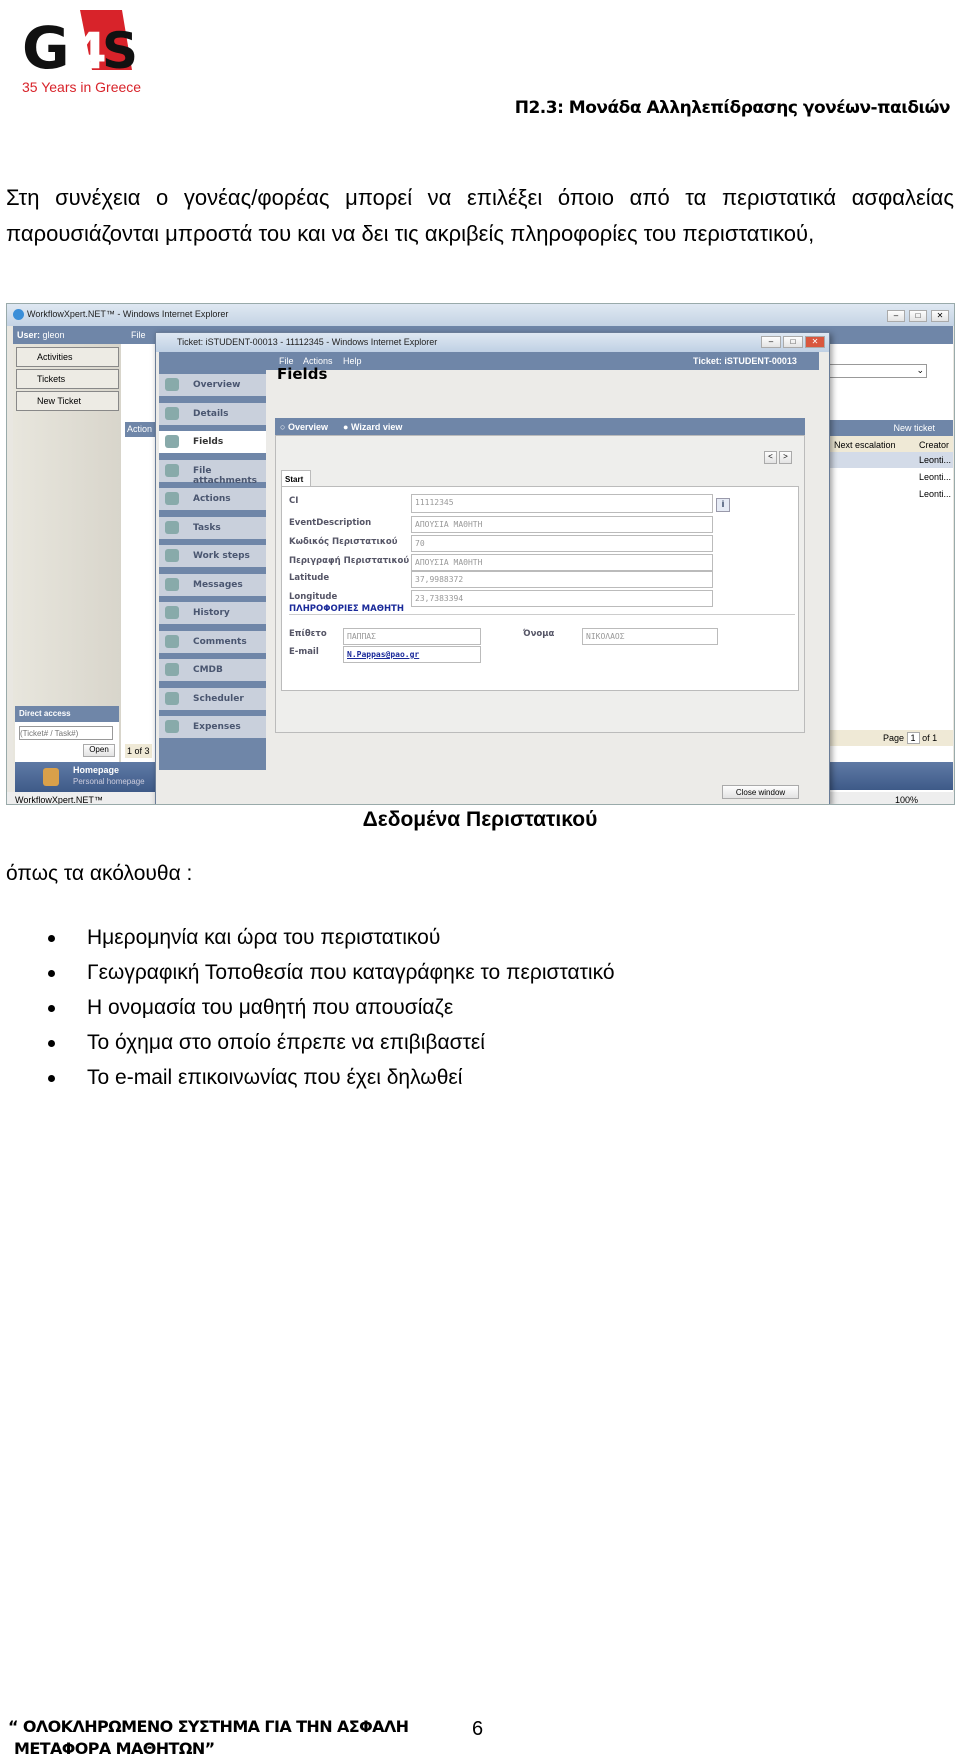 This screenshot has height=1760, width=960. I want to click on sidebar-item-actions: Actions, so click(212, 499).